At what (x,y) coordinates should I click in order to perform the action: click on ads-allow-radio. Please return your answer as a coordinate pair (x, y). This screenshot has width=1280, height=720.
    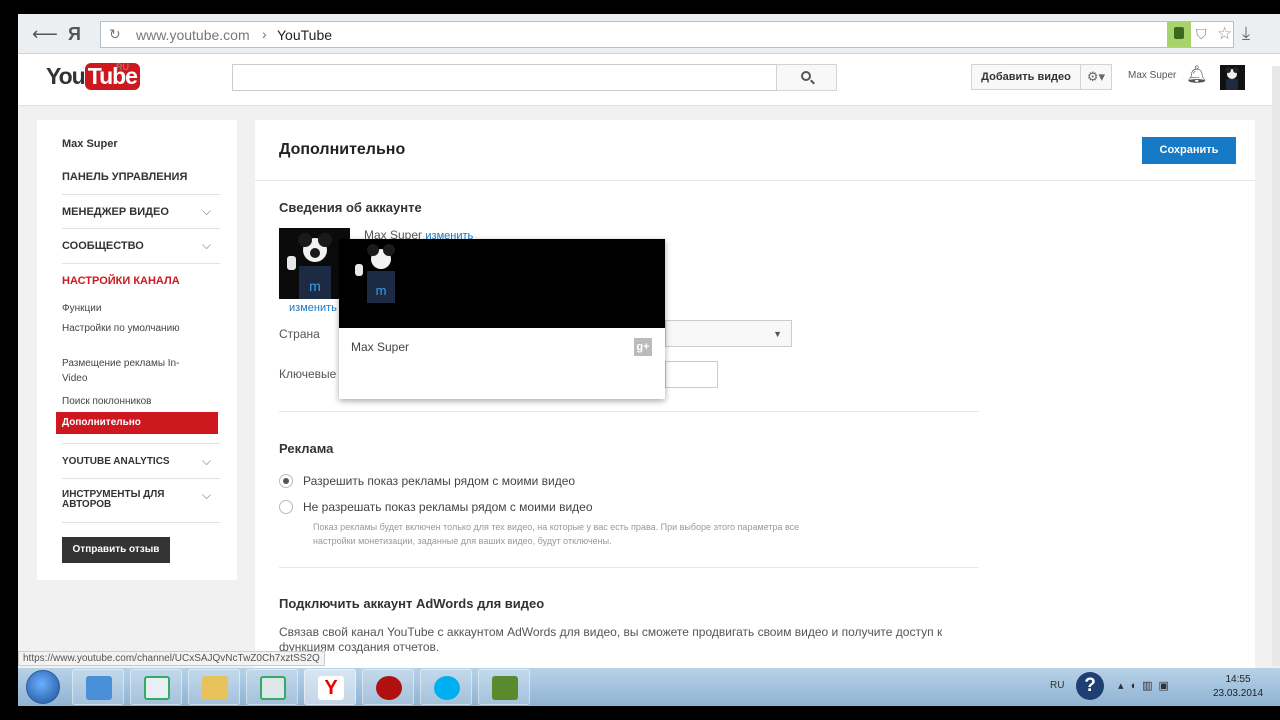
    Looking at the image, I should click on (286, 481).